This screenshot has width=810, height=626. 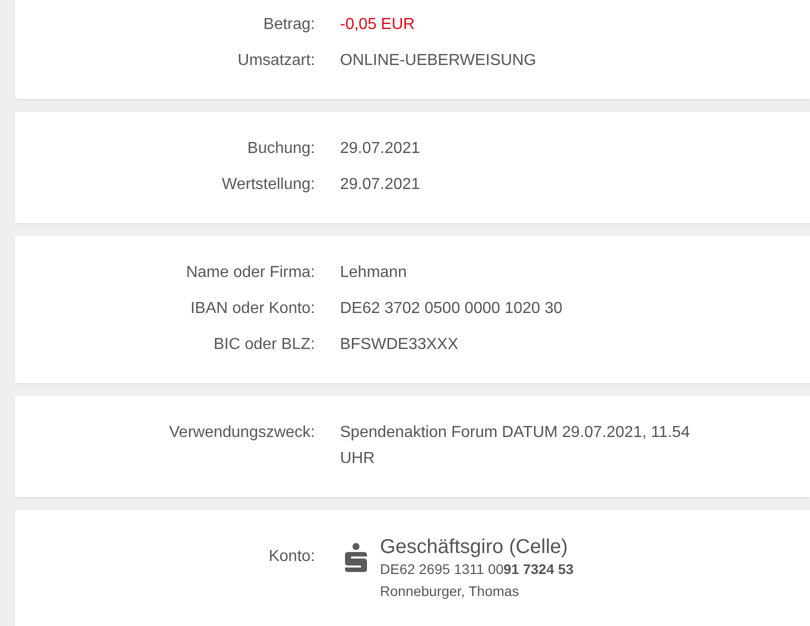 I want to click on field-label: Buchung:, so click(x=280, y=149).